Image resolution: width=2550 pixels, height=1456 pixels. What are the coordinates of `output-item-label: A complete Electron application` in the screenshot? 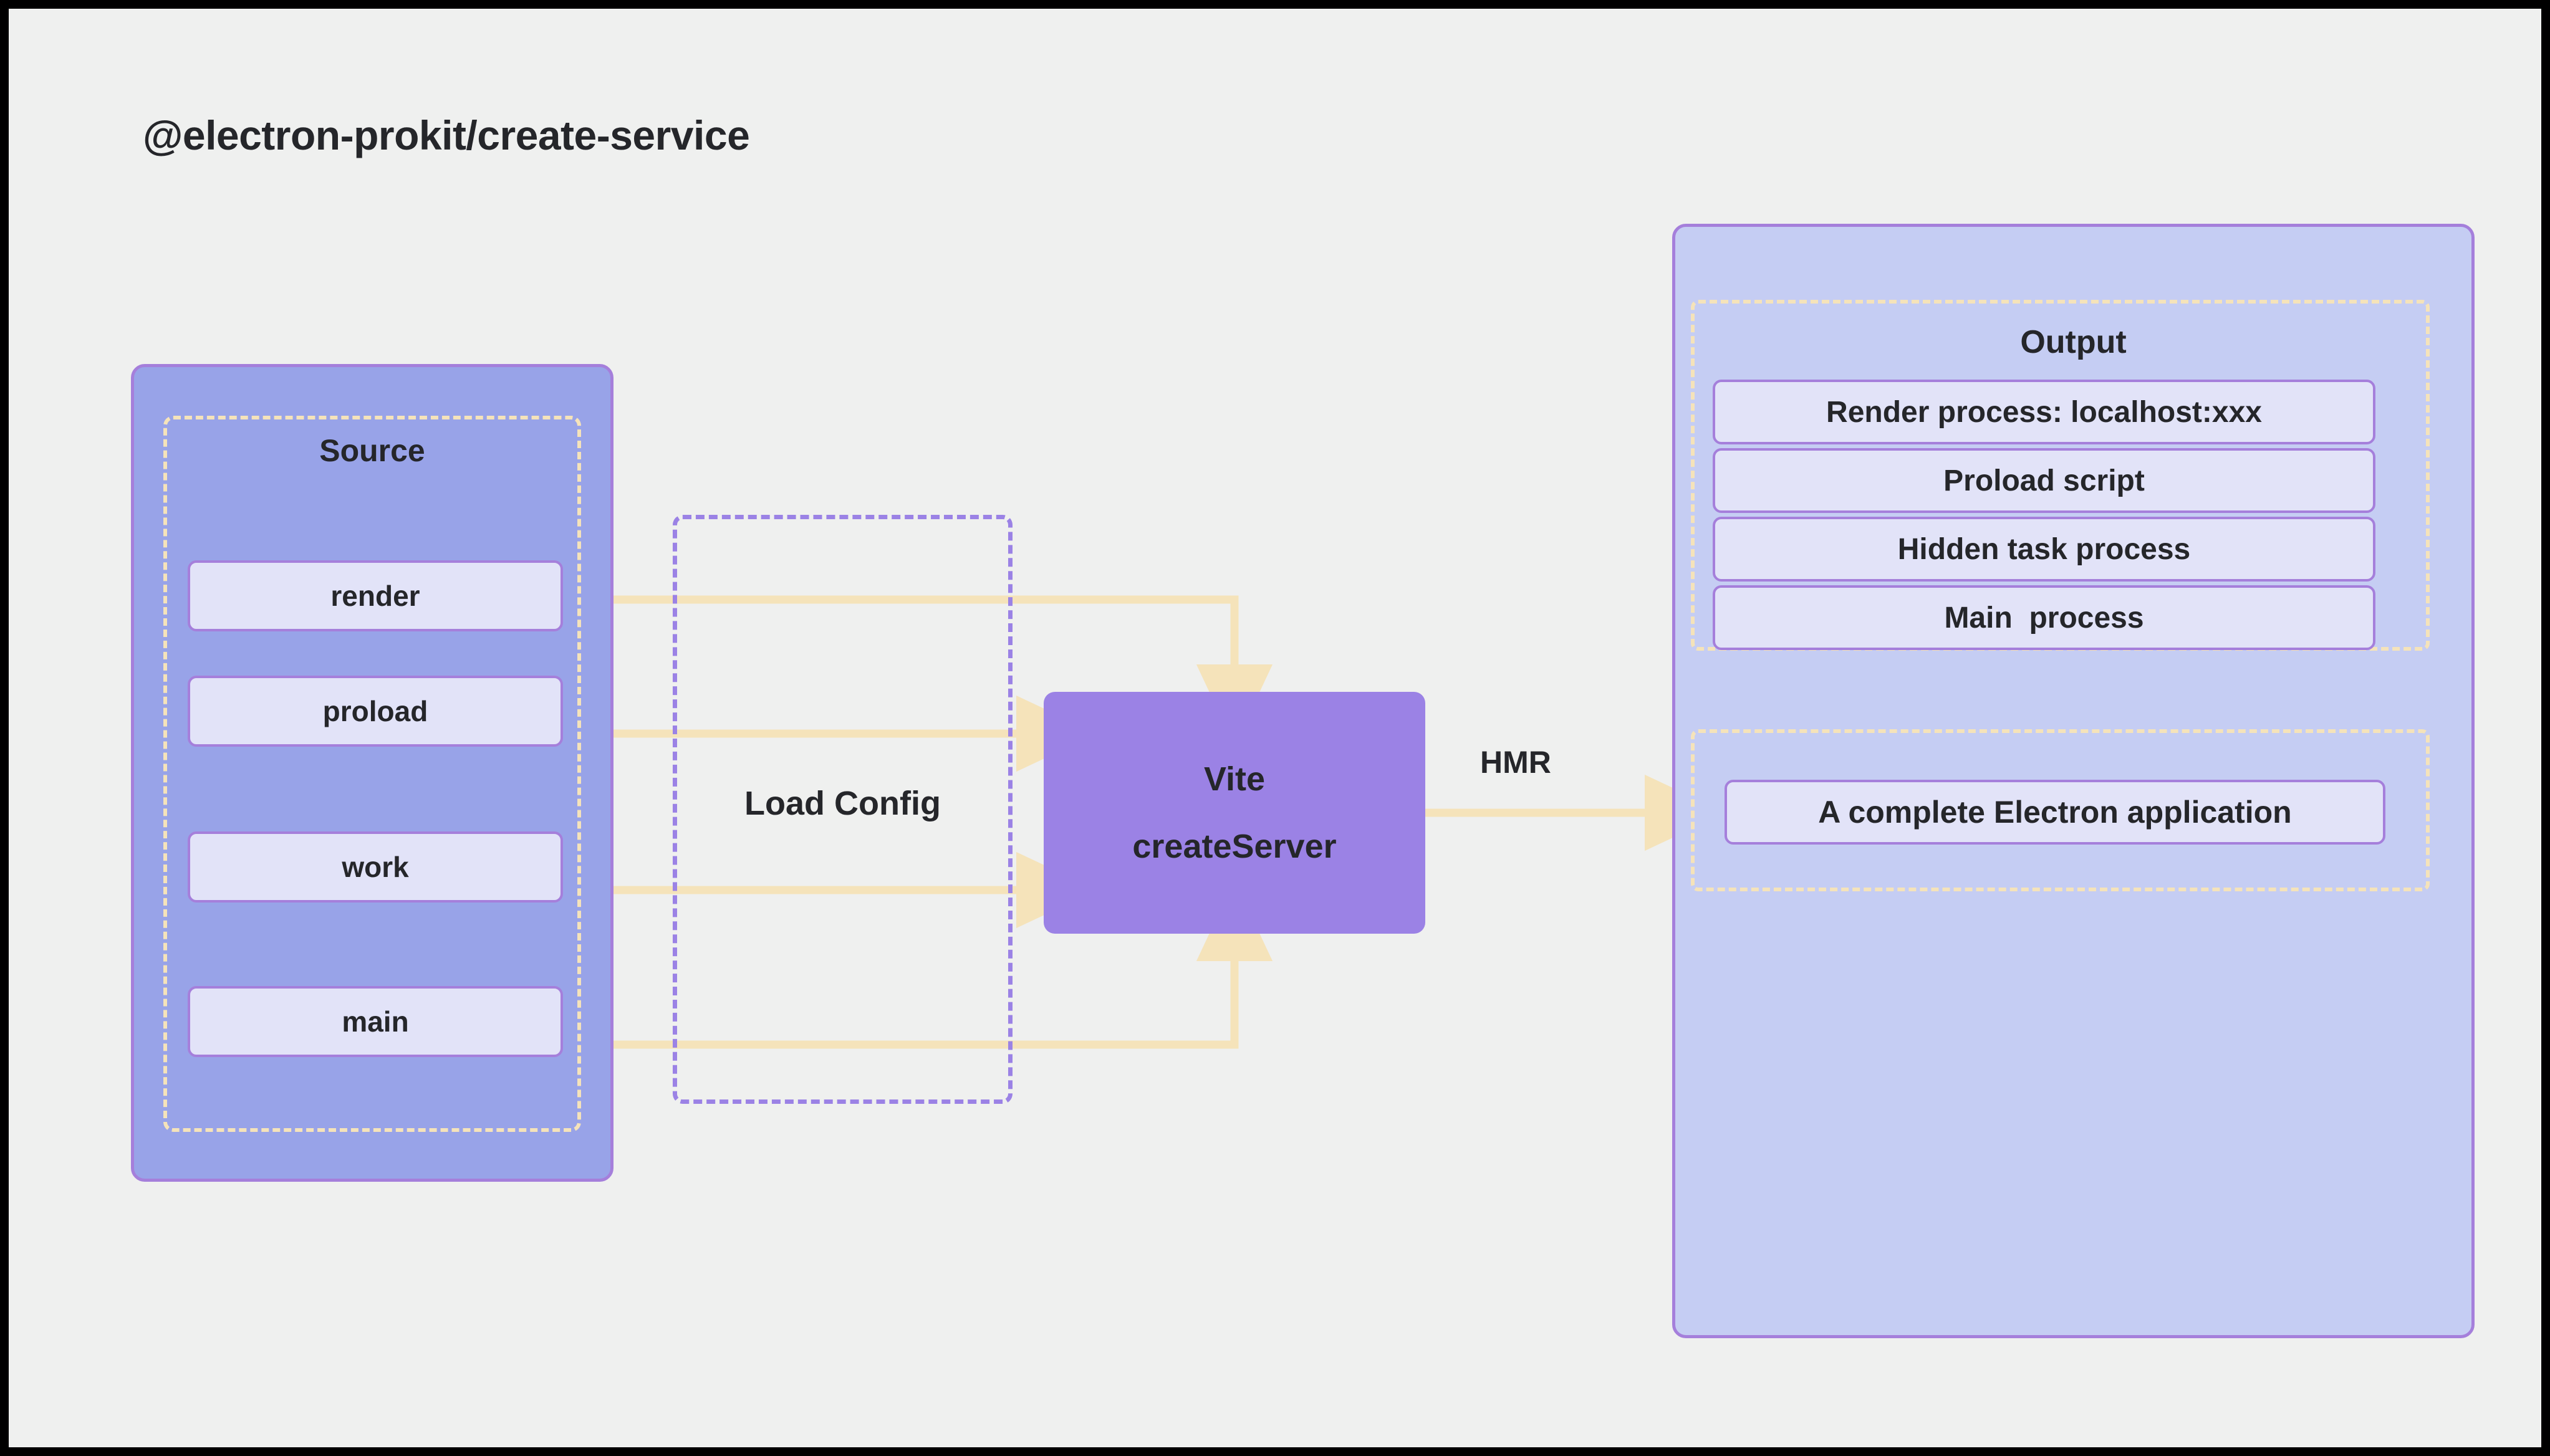 It's located at (2055, 813).